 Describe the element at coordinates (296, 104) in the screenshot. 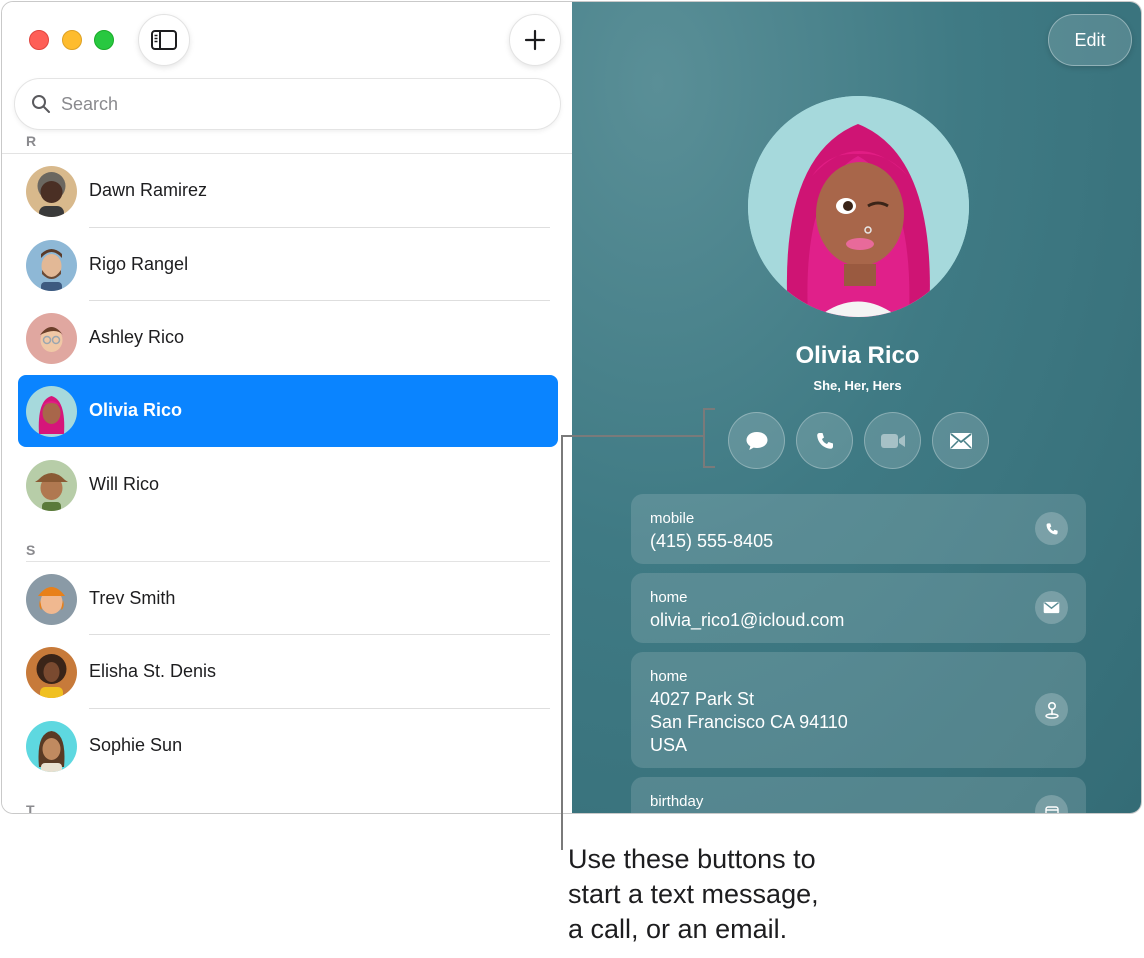

I see `search-input` at that location.